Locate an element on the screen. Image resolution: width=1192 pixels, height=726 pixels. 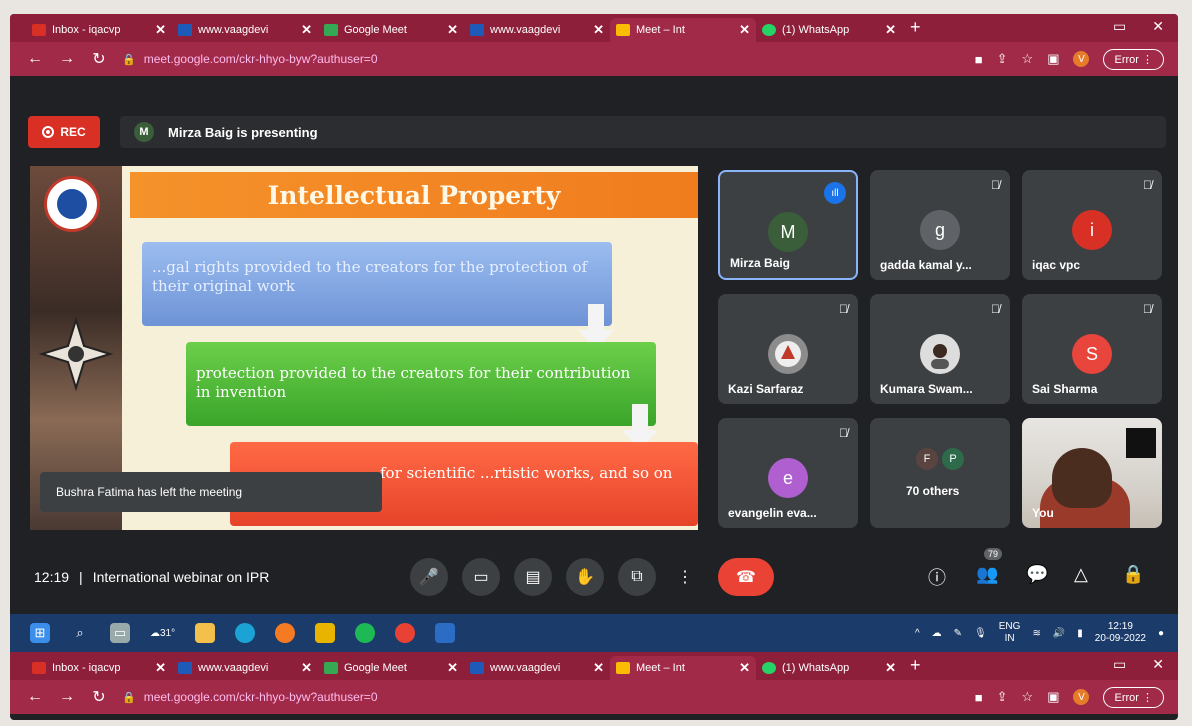
app-icon is located at coordinates (445, 633).